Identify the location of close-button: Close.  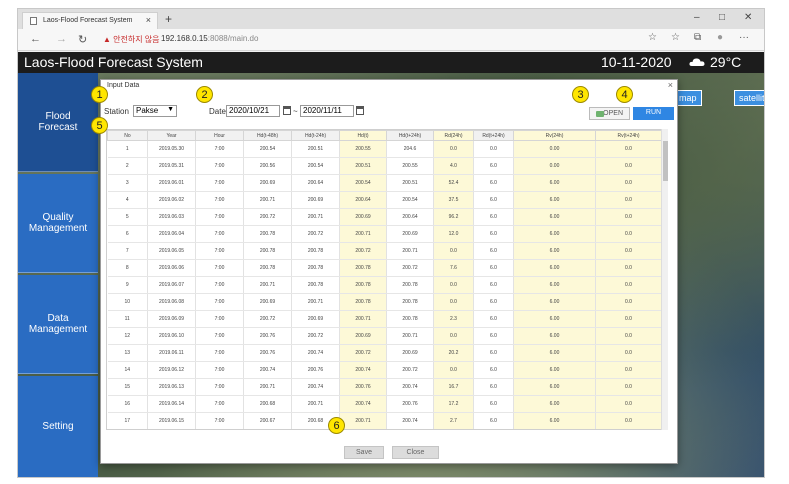
(415, 452).